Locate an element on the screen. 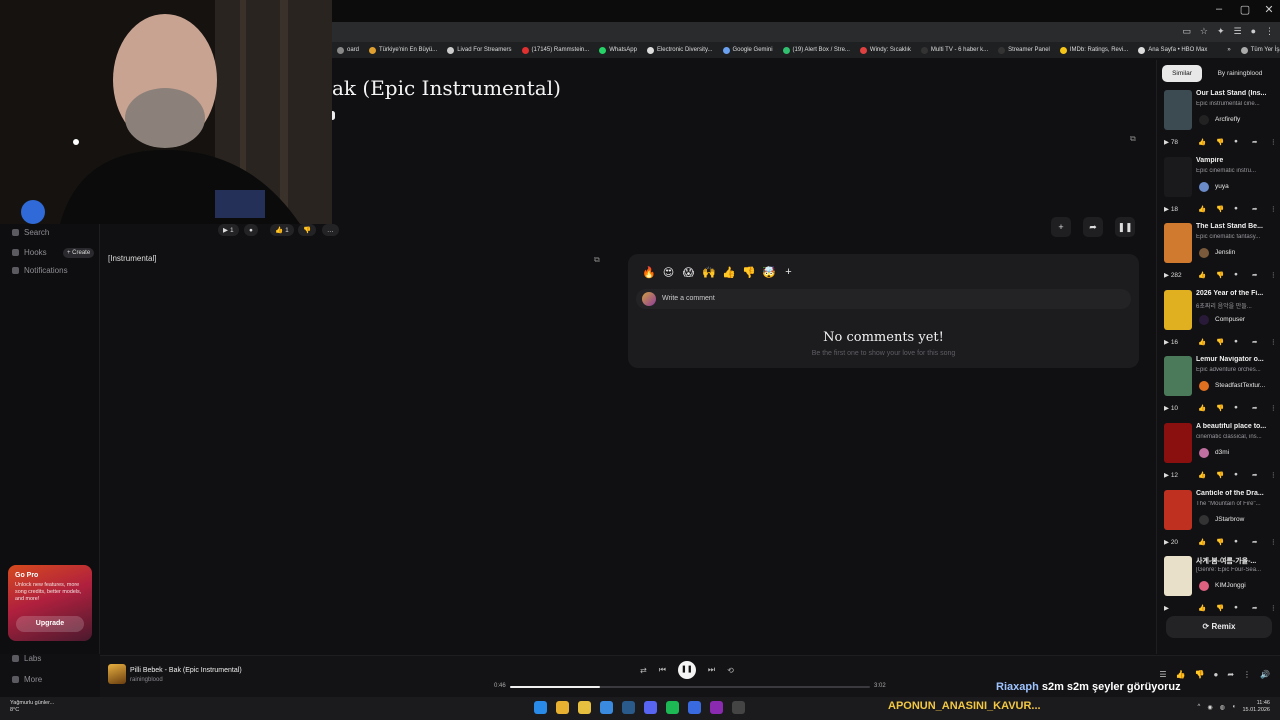 The image size is (1280, 720). tab-similar: Similar is located at coordinates (1182, 73).